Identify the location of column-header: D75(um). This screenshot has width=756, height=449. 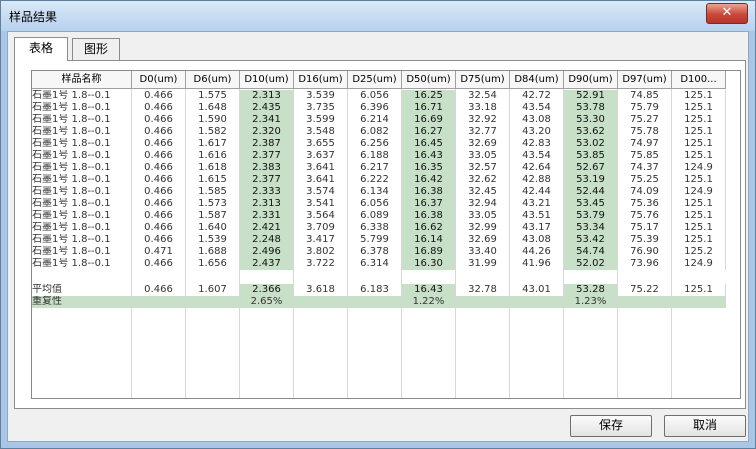
(483, 80).